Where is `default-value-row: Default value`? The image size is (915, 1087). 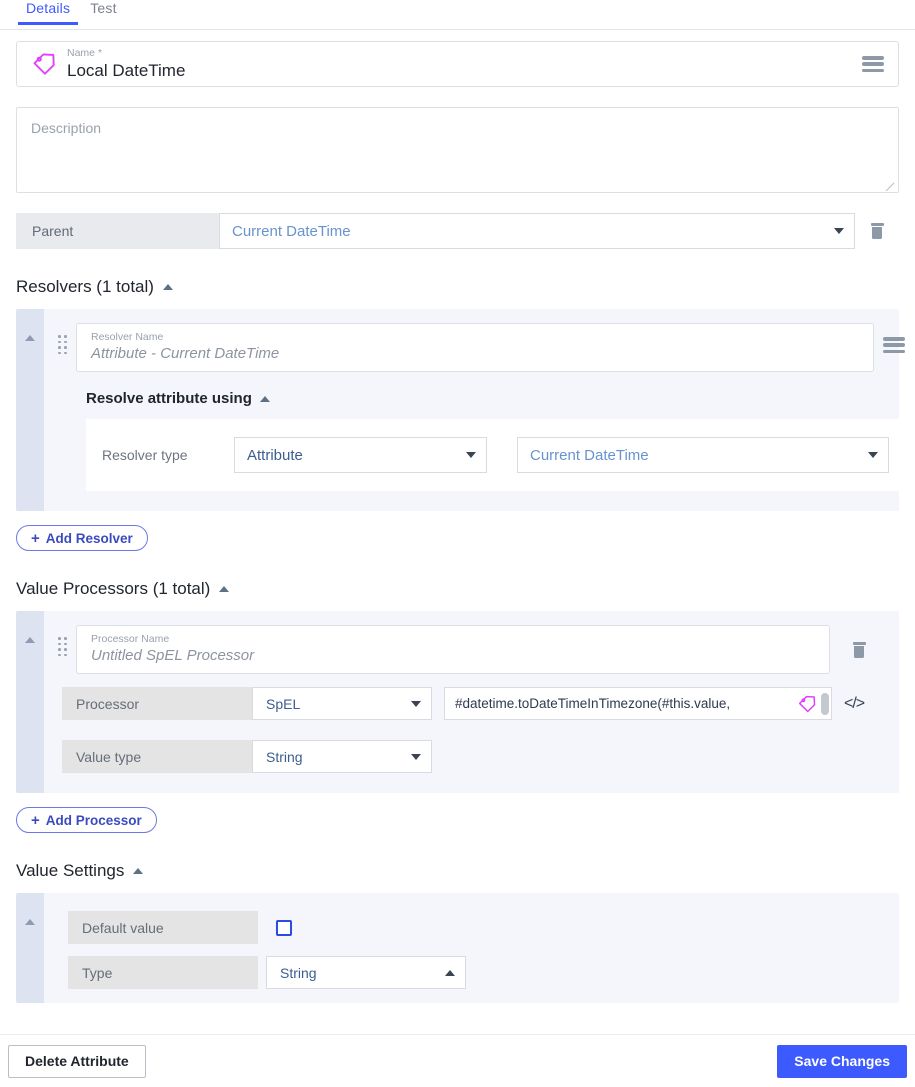
default-value-row: Default value is located at coordinates (473, 927).